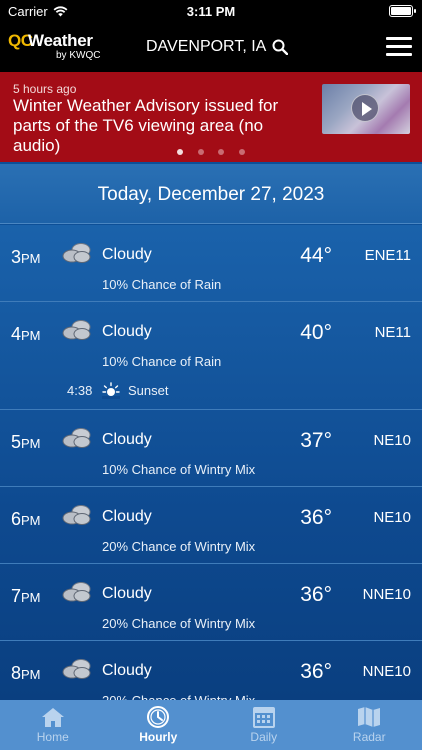  I want to click on tab-hourly: Hourly, so click(159, 725).